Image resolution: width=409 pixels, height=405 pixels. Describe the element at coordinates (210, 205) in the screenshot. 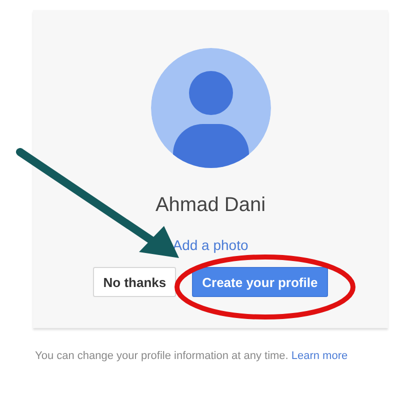

I see `profile-name: Ahmad Dani` at that location.